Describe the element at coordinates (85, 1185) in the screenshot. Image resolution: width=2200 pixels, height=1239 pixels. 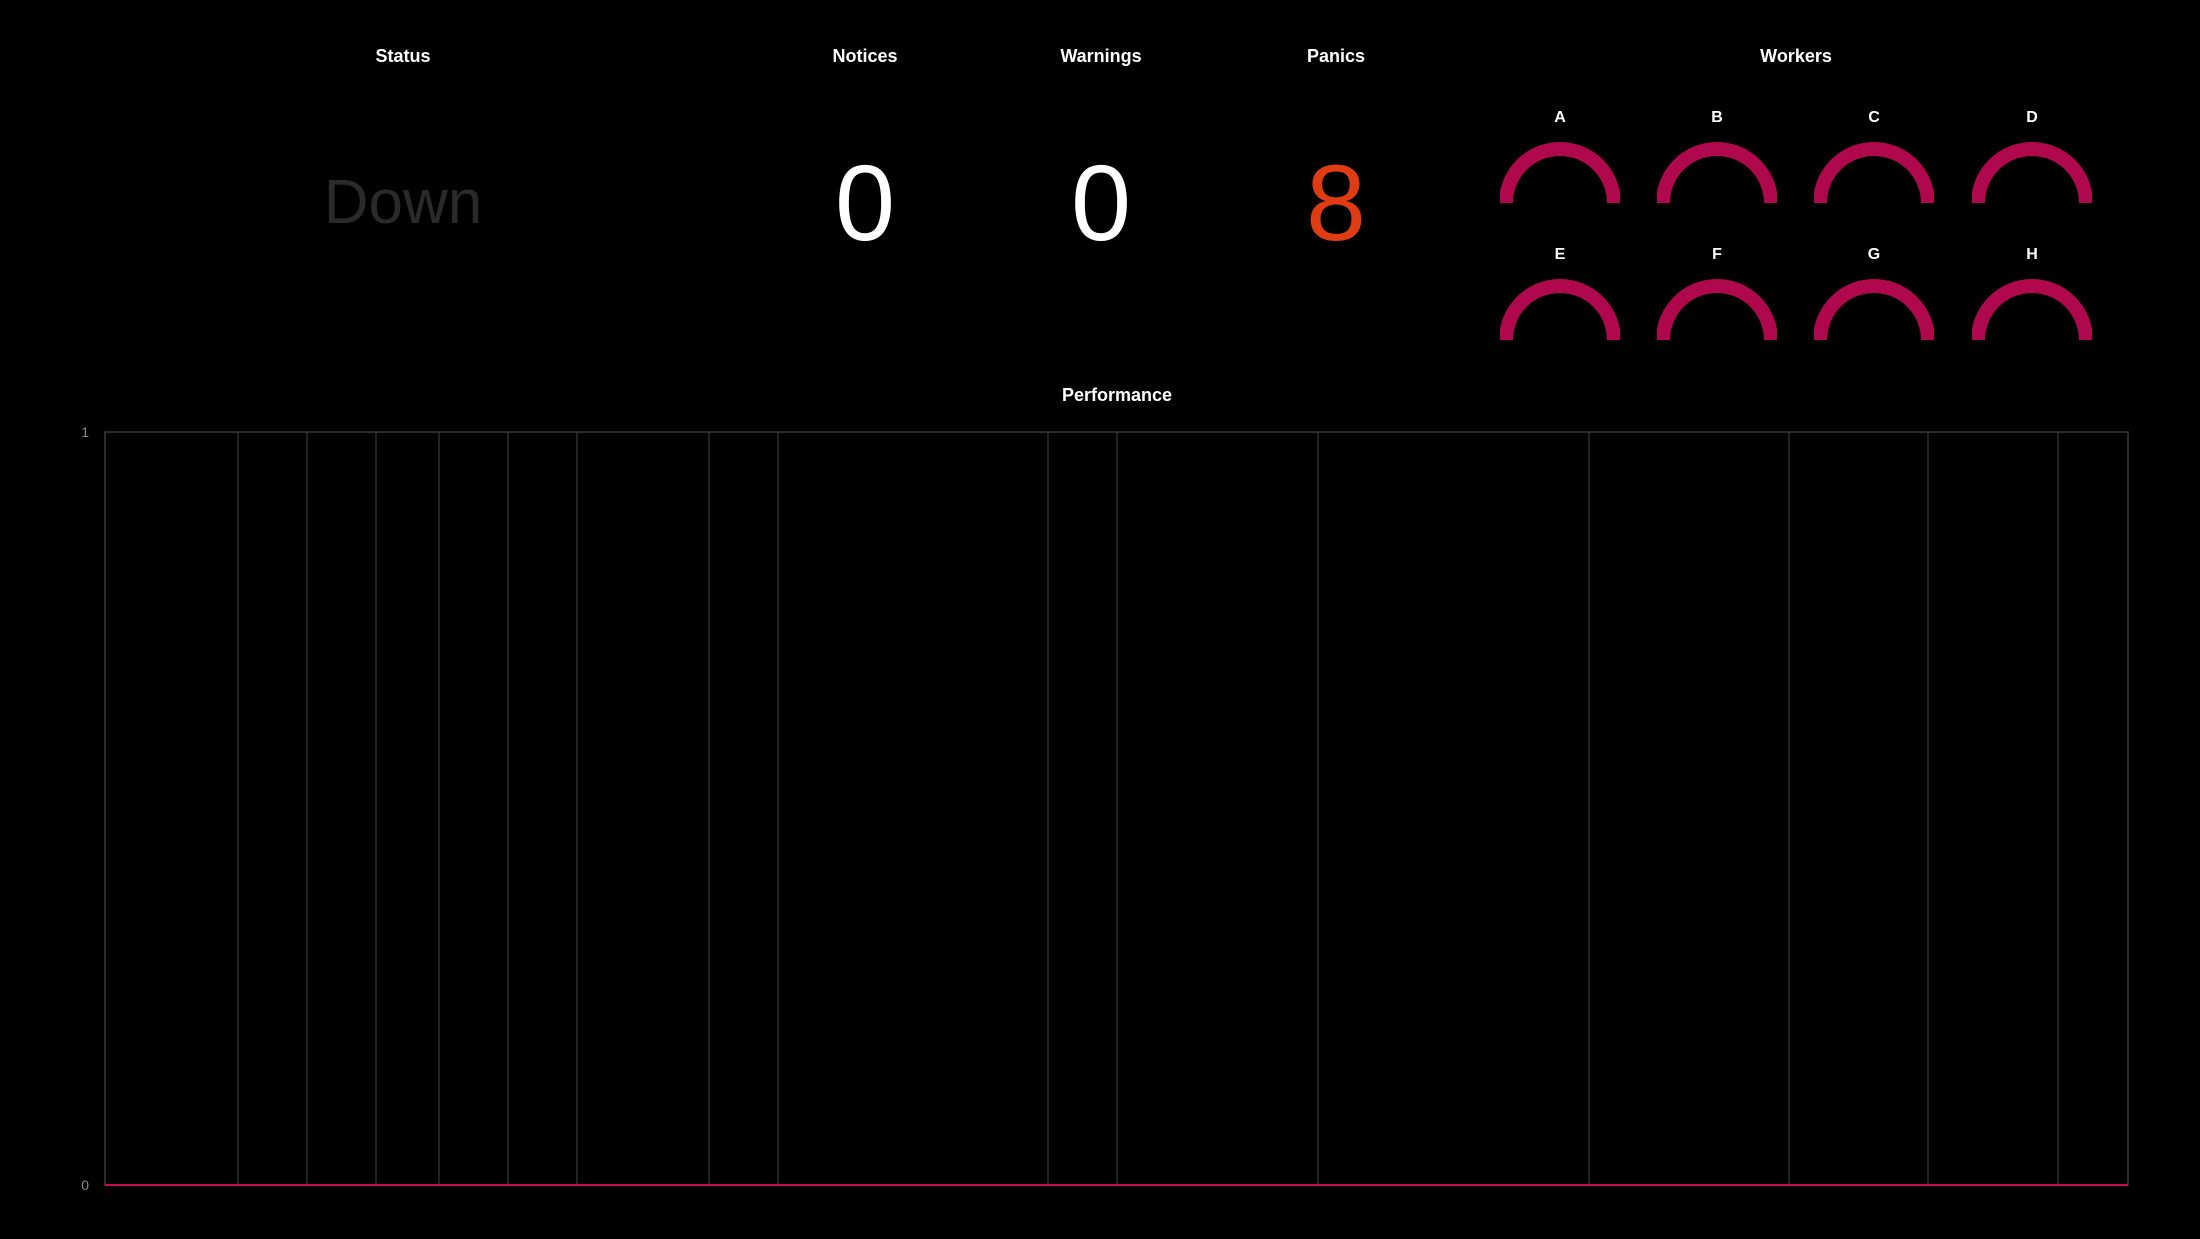
I see `y-tick-label: 0` at that location.